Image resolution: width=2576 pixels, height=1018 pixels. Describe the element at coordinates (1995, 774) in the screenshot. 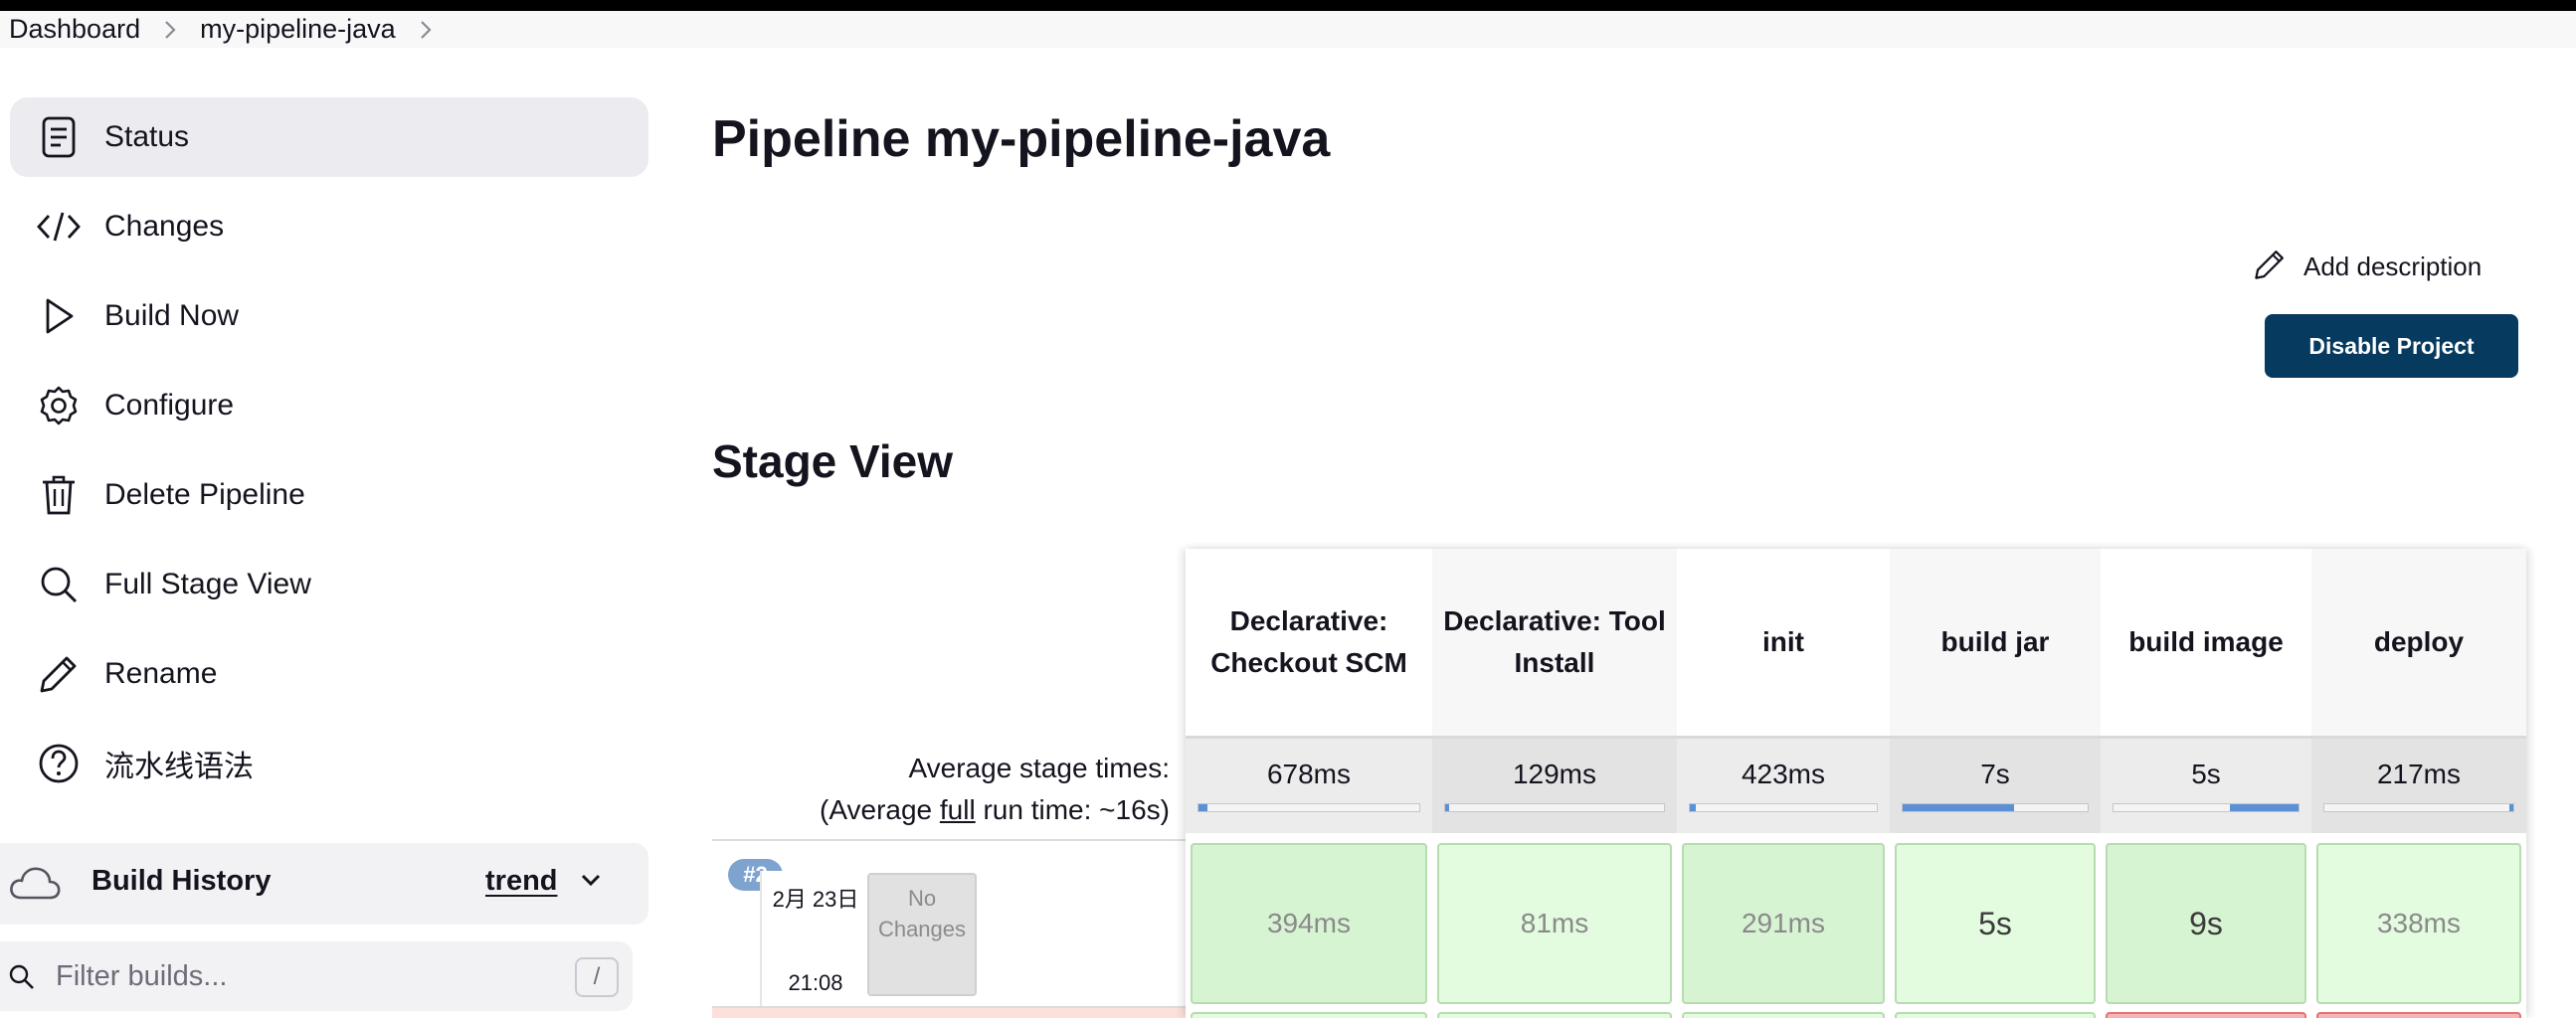

I see `stage-average-time: 7s` at that location.